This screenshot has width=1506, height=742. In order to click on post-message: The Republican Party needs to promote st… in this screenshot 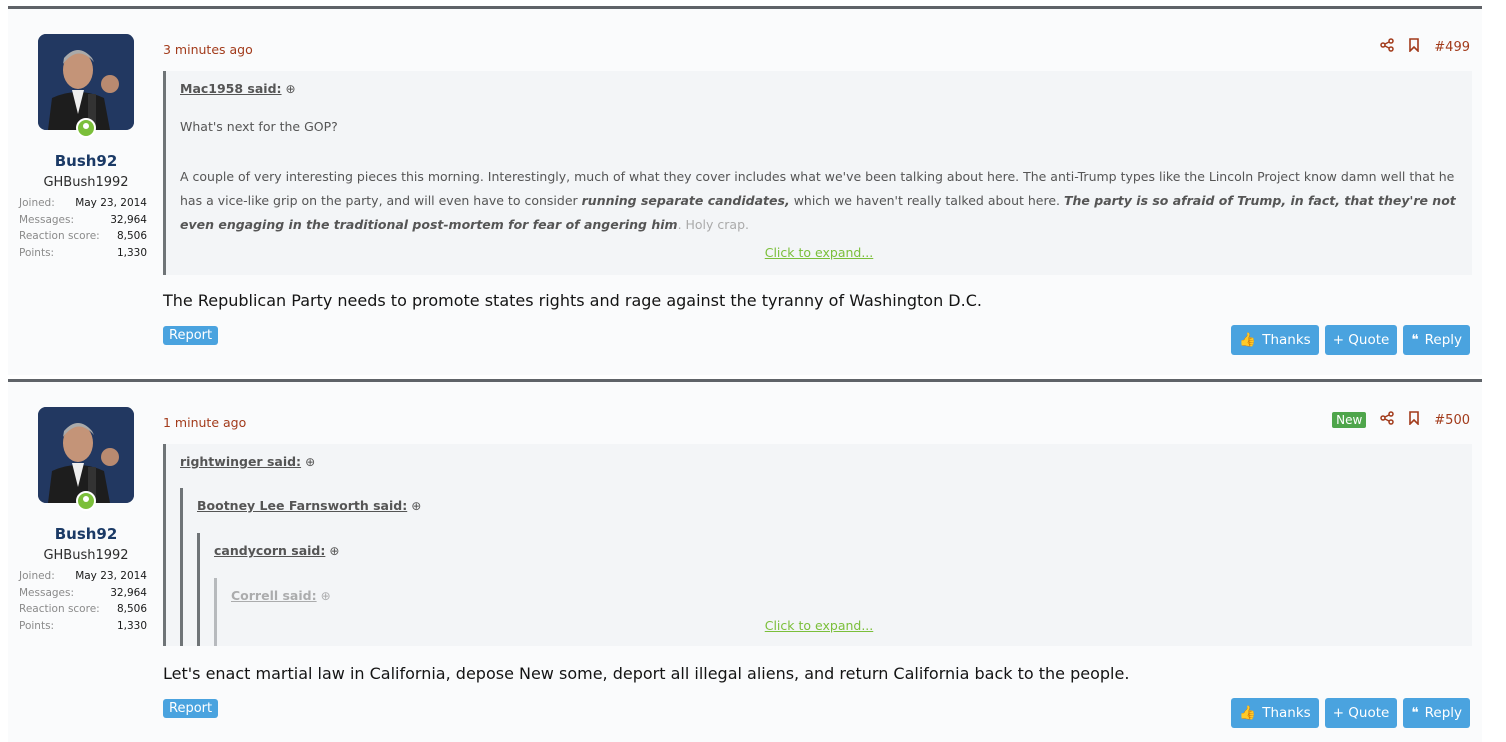, I will do `click(572, 300)`.